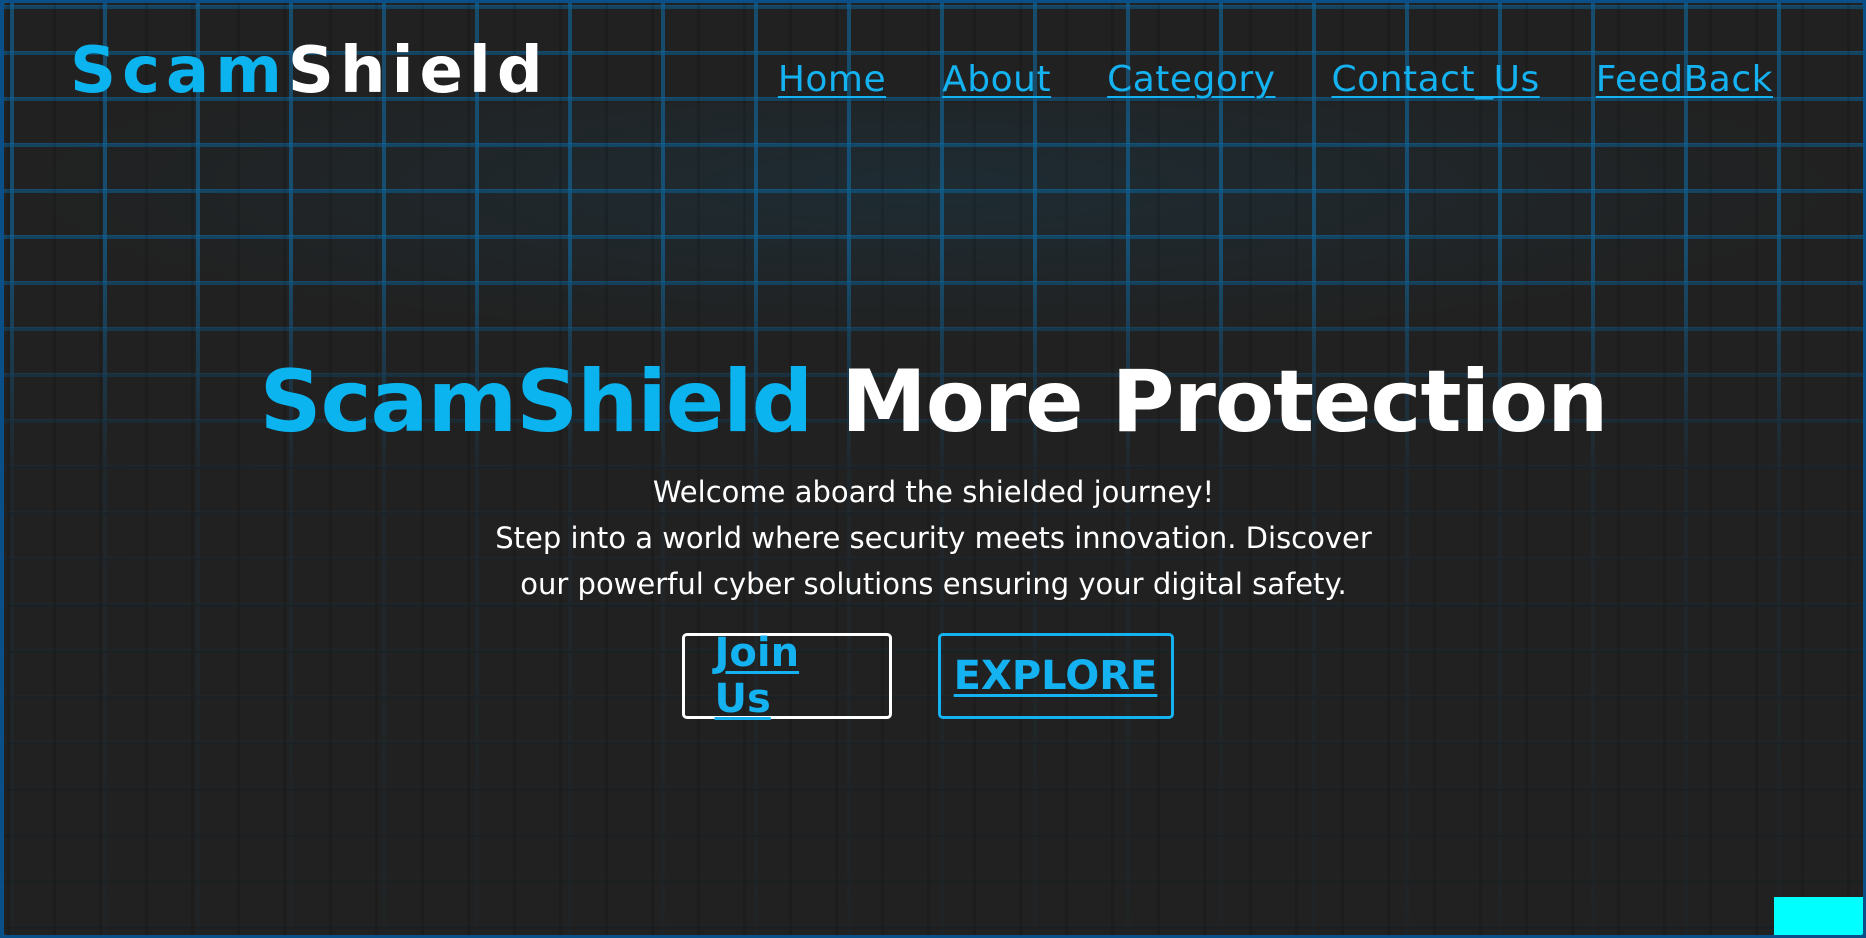 The width and height of the screenshot is (1866, 938). Describe the element at coordinates (996, 79) in the screenshot. I see `nav-about-link: About` at that location.